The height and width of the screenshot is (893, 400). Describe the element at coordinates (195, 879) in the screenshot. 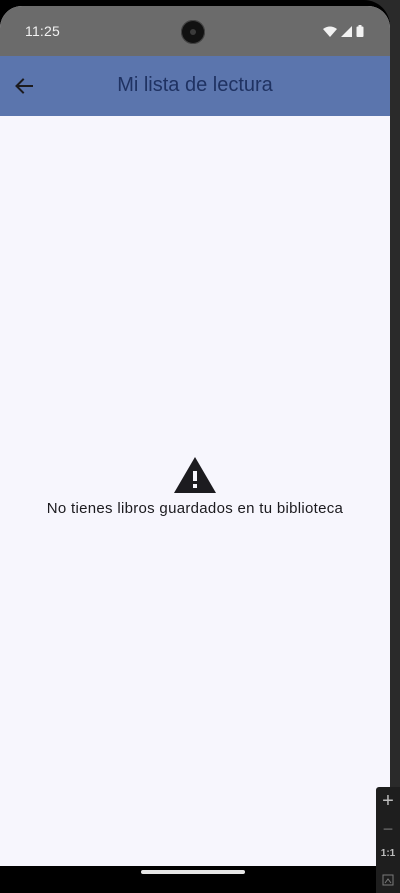

I see `navigation-bar` at that location.